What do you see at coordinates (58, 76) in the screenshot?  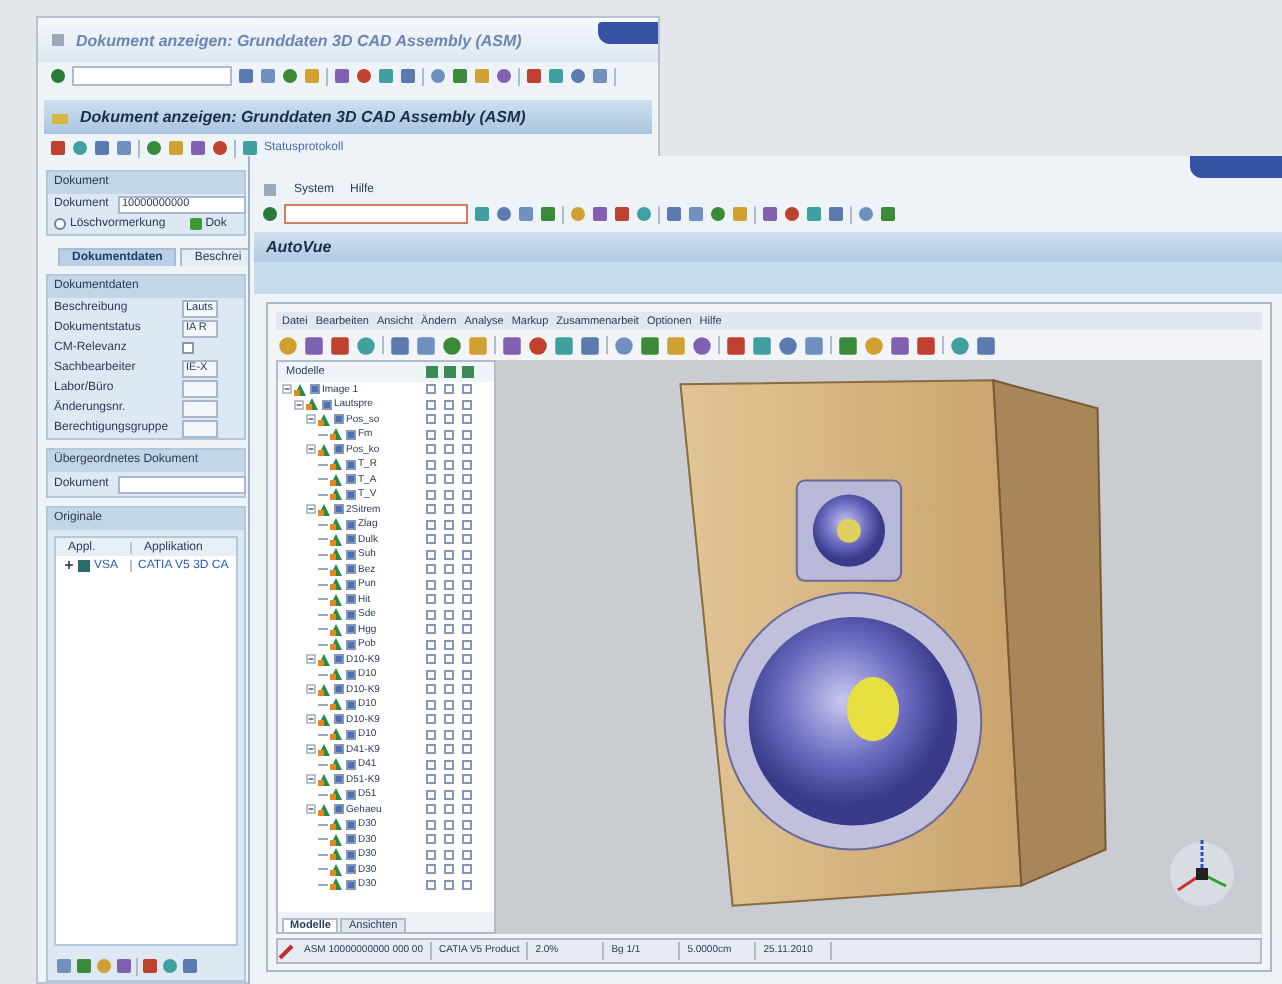 I see `check-icon` at bounding box center [58, 76].